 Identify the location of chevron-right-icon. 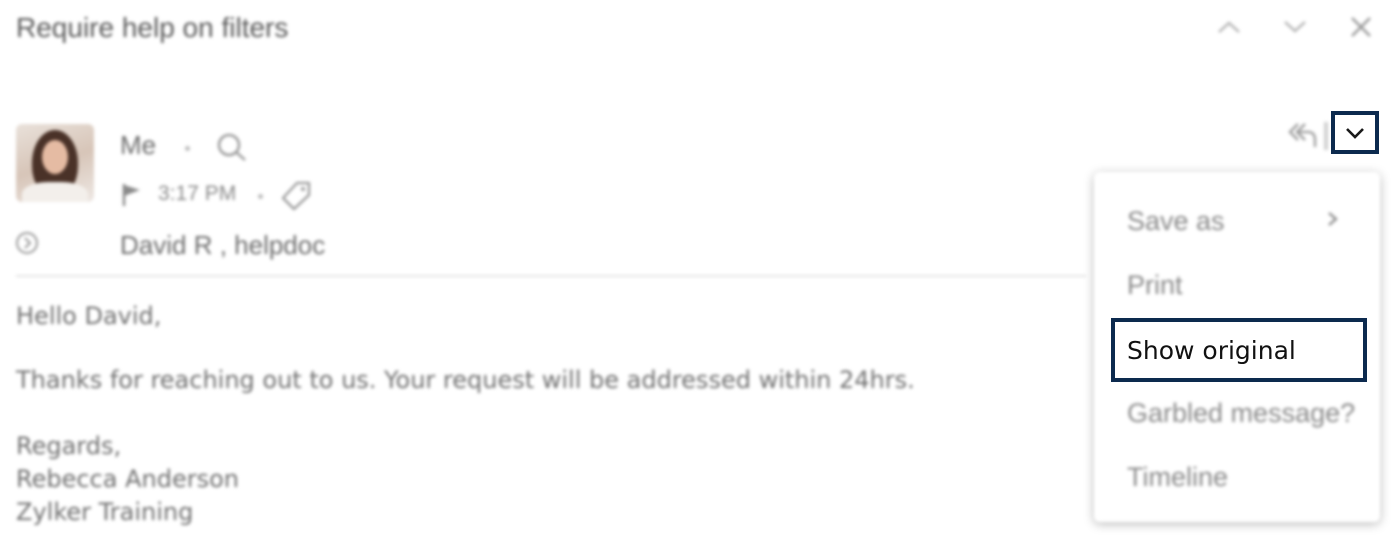
(1333, 219).